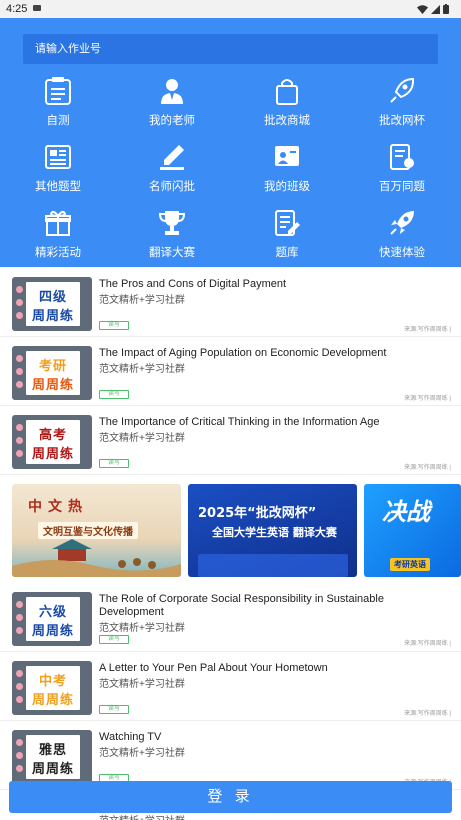 The image size is (461, 820). Describe the element at coordinates (58, 121) in the screenshot. I see `menu-label: 自测` at that location.